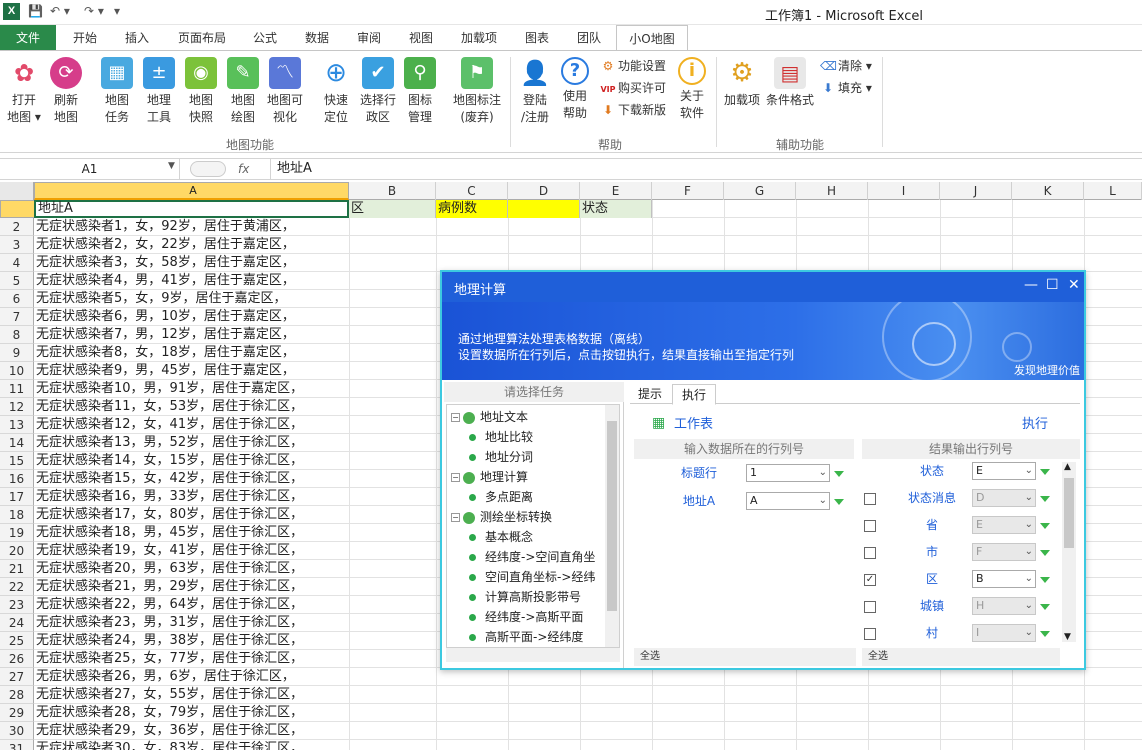  I want to click on row-header: 23, so click(17, 605).